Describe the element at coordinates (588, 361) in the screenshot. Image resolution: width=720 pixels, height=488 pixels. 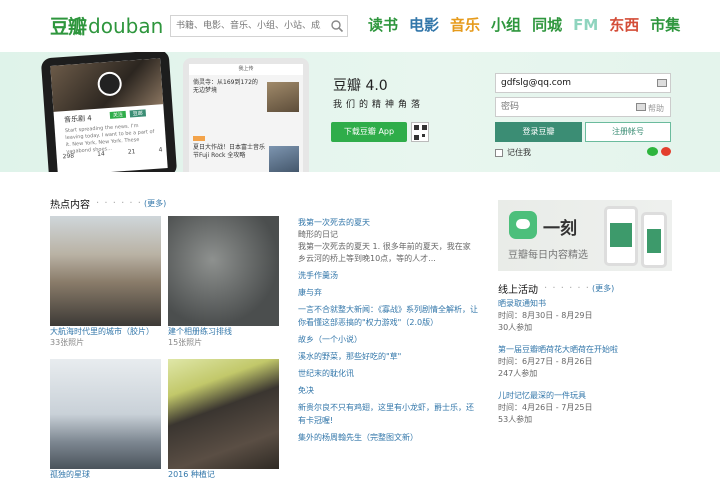
I see `event-item: 第一届豆瓣晒荷花大晒荷在开始啦 时间：6月27日 - 8月26日 247人参加` at that location.